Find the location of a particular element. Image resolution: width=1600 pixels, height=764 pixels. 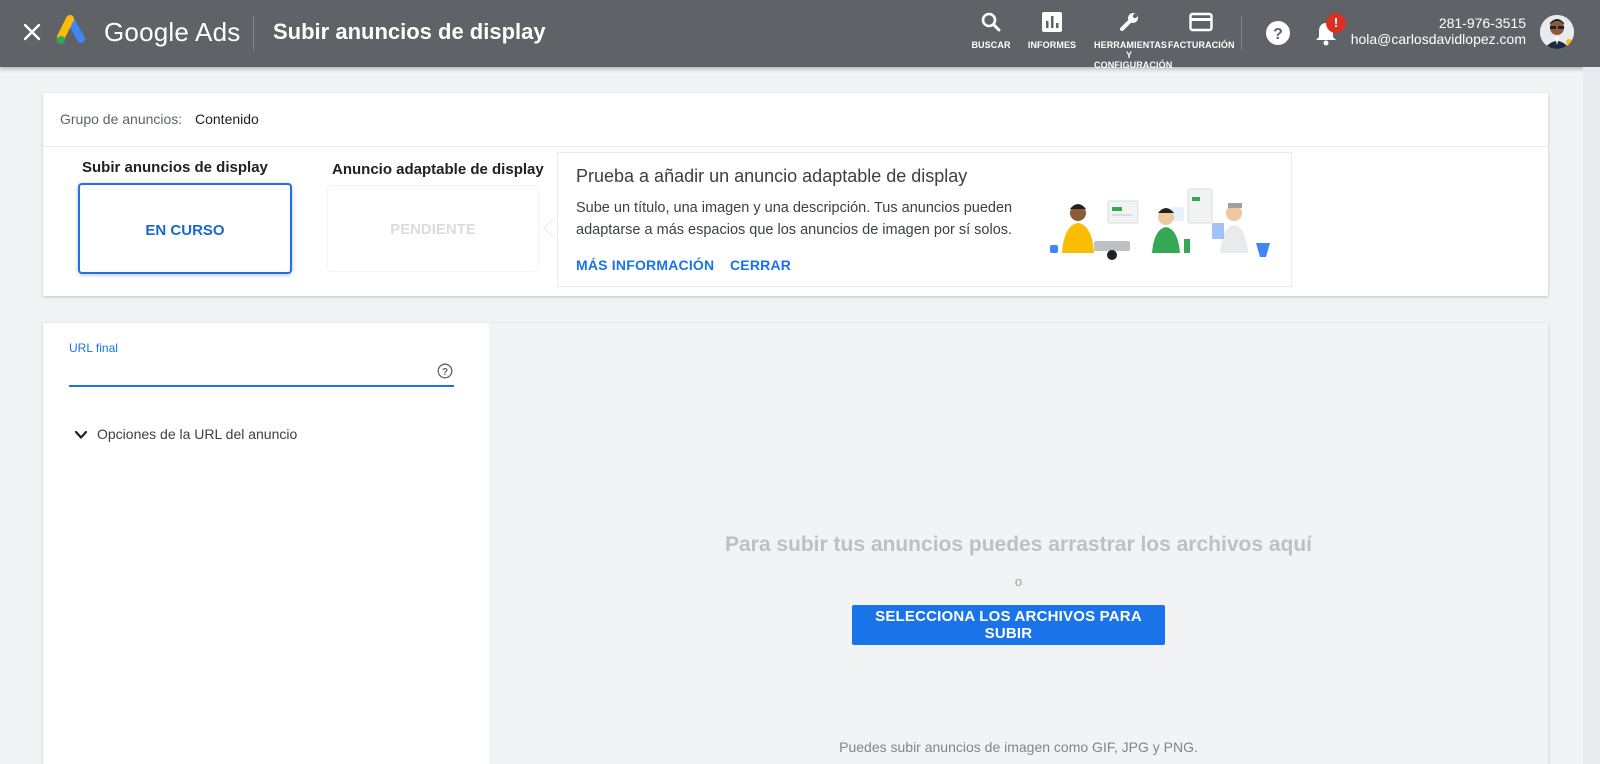

page-title: Subir anuncios de display is located at coordinates (409, 31).